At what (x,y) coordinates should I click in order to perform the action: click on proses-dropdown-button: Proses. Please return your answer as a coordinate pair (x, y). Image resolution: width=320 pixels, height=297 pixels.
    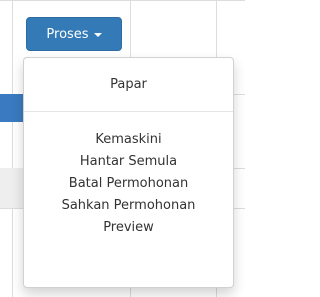
    Looking at the image, I should click on (74, 34).